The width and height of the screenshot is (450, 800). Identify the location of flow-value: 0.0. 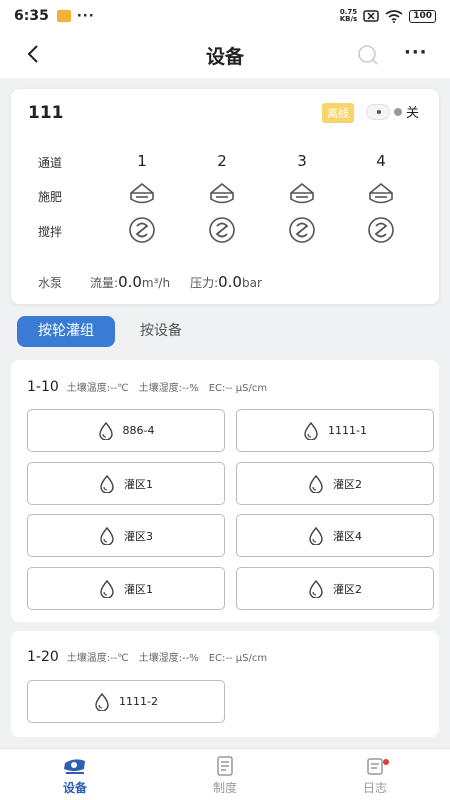
(130, 282).